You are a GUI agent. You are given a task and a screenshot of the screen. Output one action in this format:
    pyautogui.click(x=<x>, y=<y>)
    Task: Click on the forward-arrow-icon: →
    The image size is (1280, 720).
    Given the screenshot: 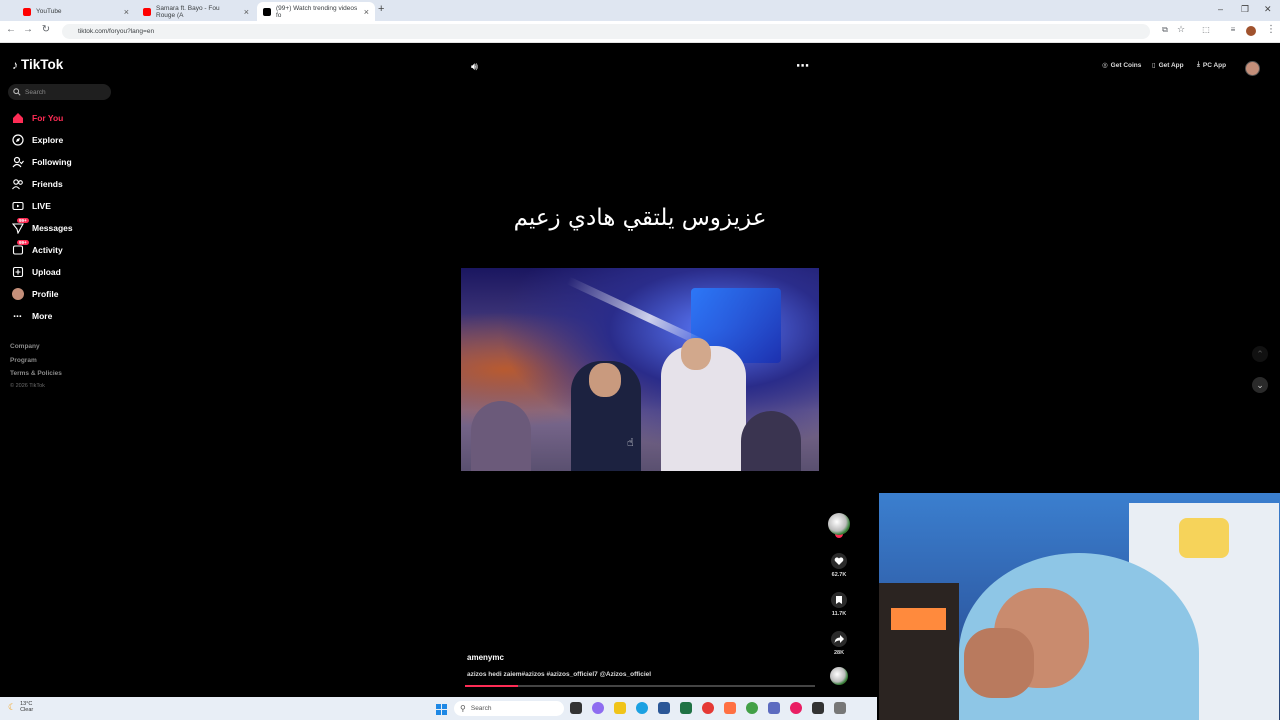 What is the action you would take?
    pyautogui.click(x=28, y=29)
    